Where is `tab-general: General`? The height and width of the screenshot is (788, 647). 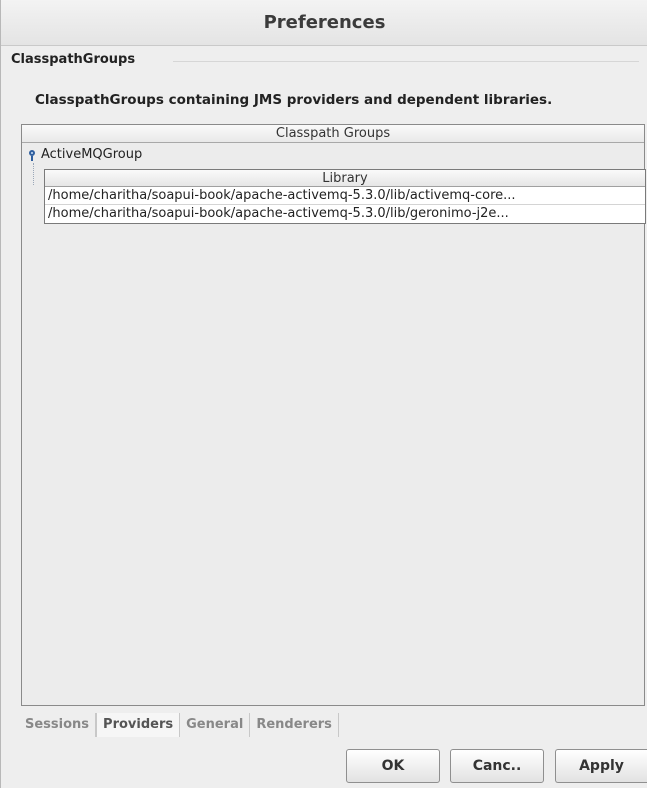
tab-general: General is located at coordinates (215, 725).